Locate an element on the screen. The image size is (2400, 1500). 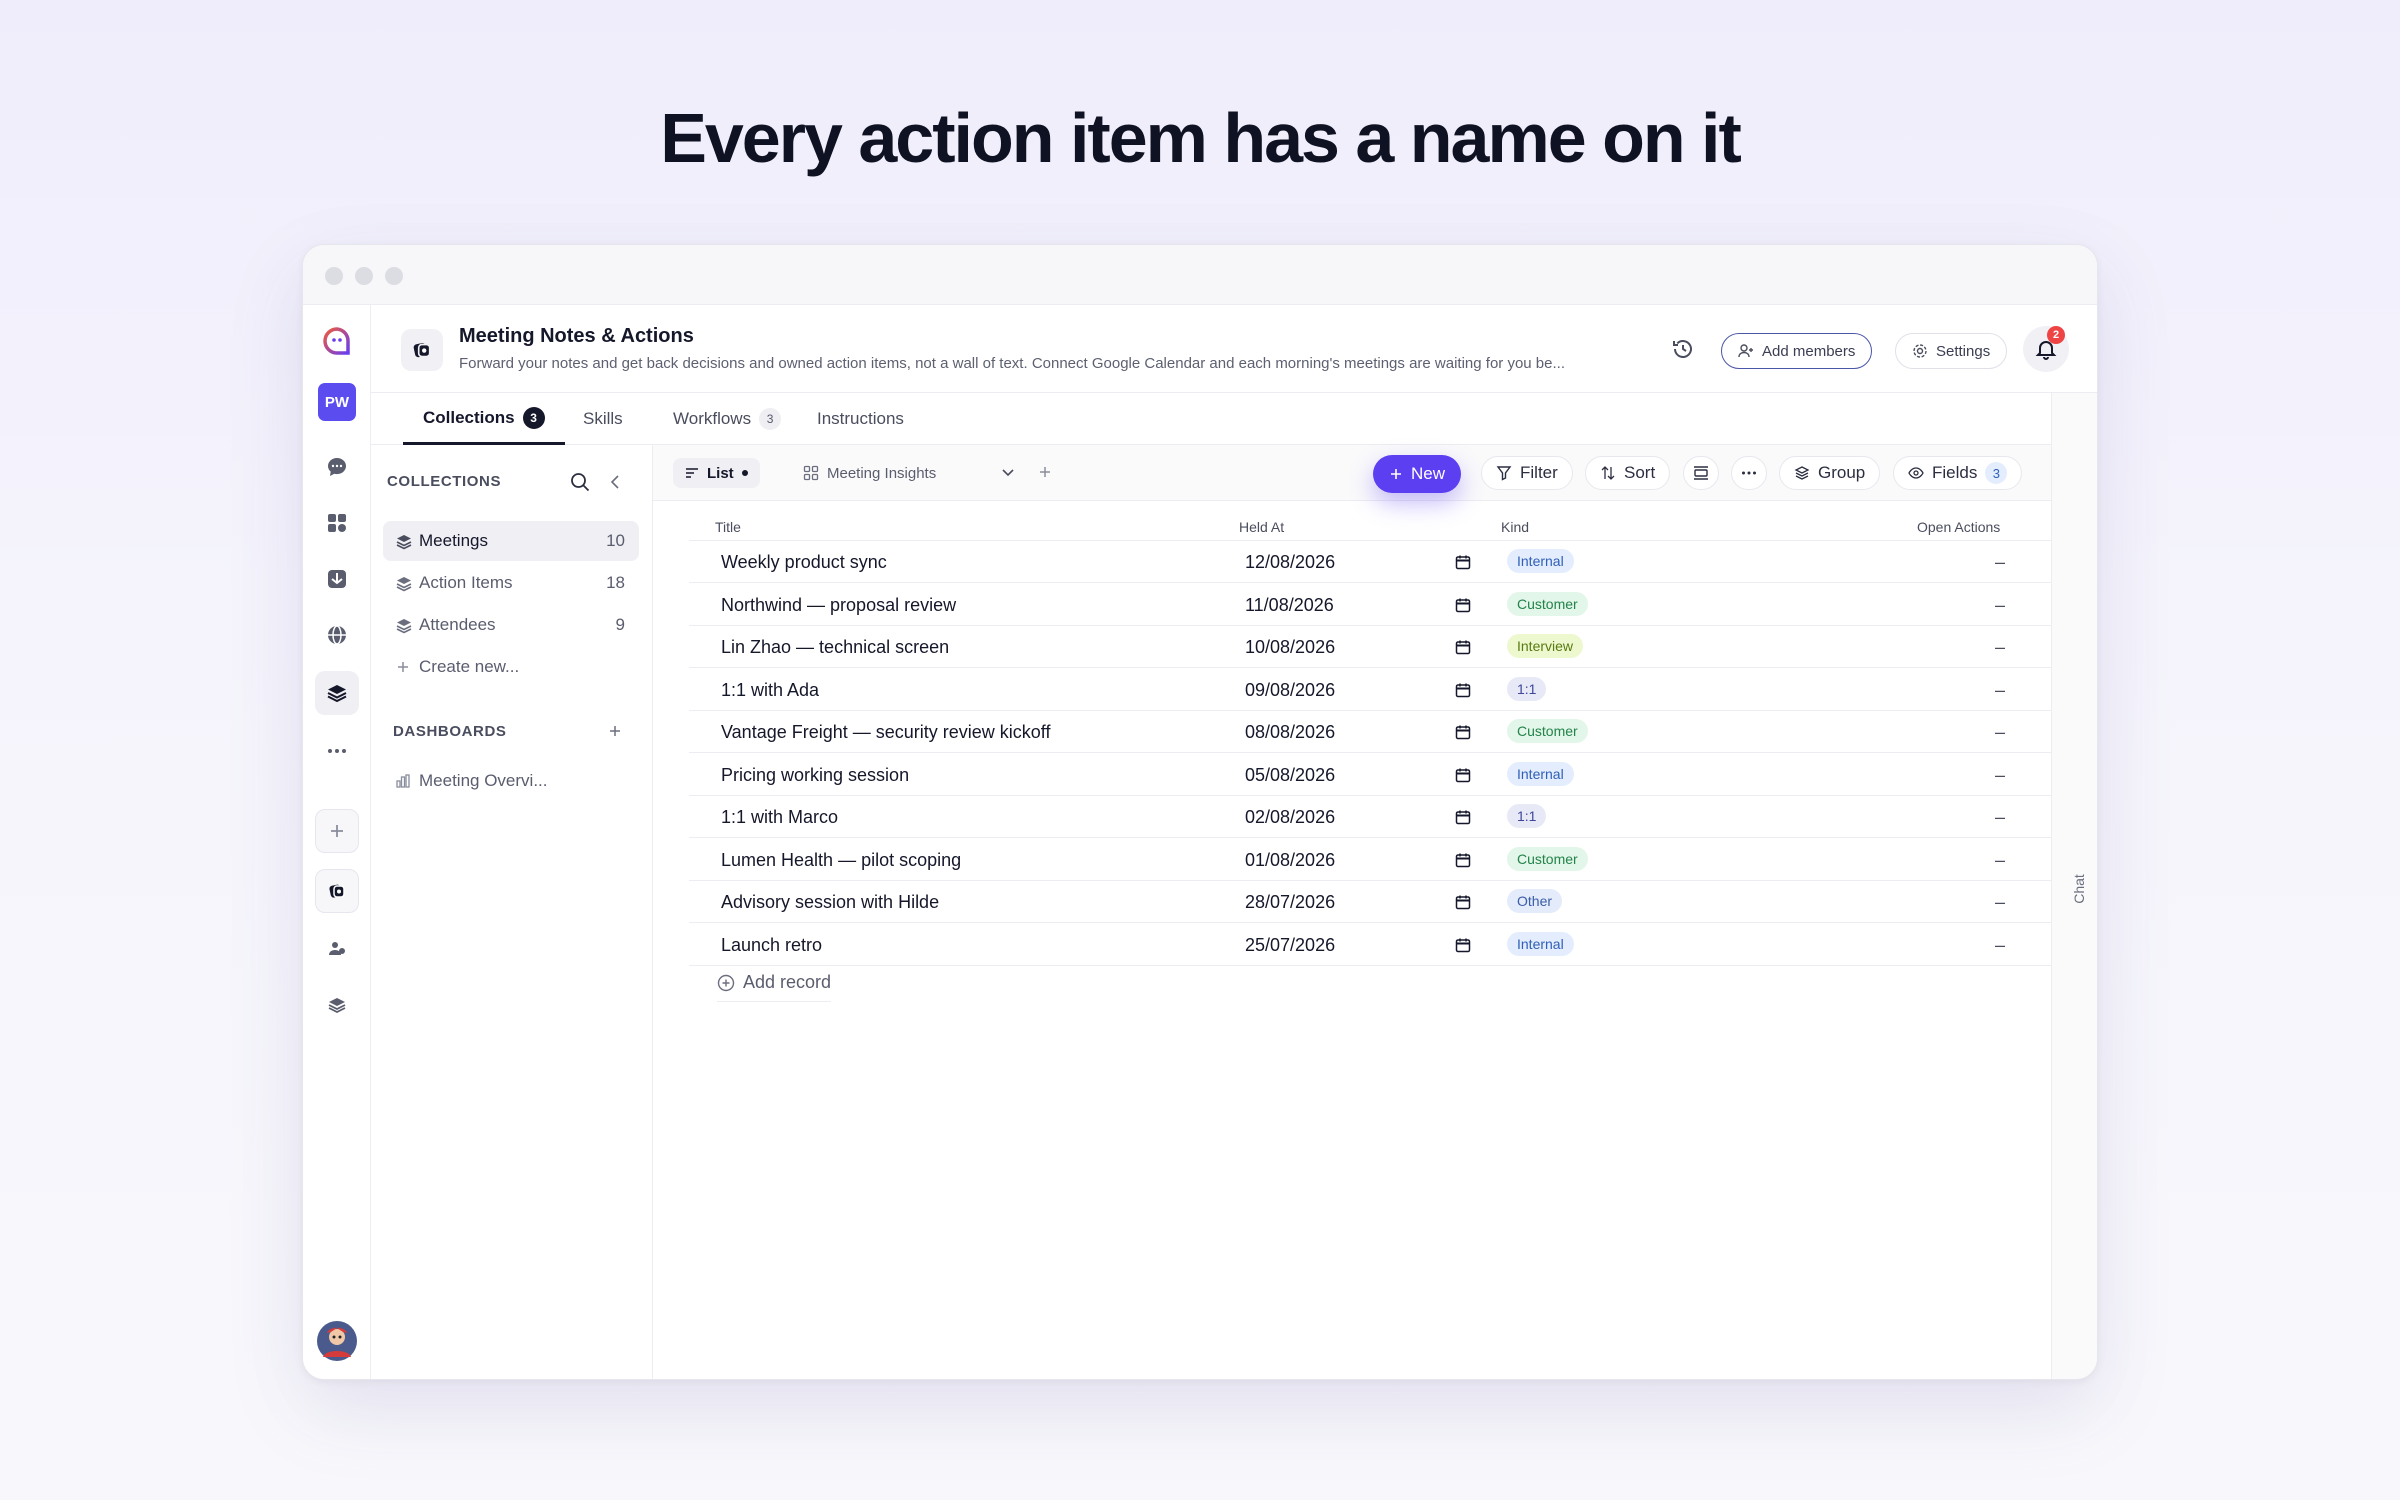
cell-held-at: 08/08/2026 is located at coordinates (1290, 732).